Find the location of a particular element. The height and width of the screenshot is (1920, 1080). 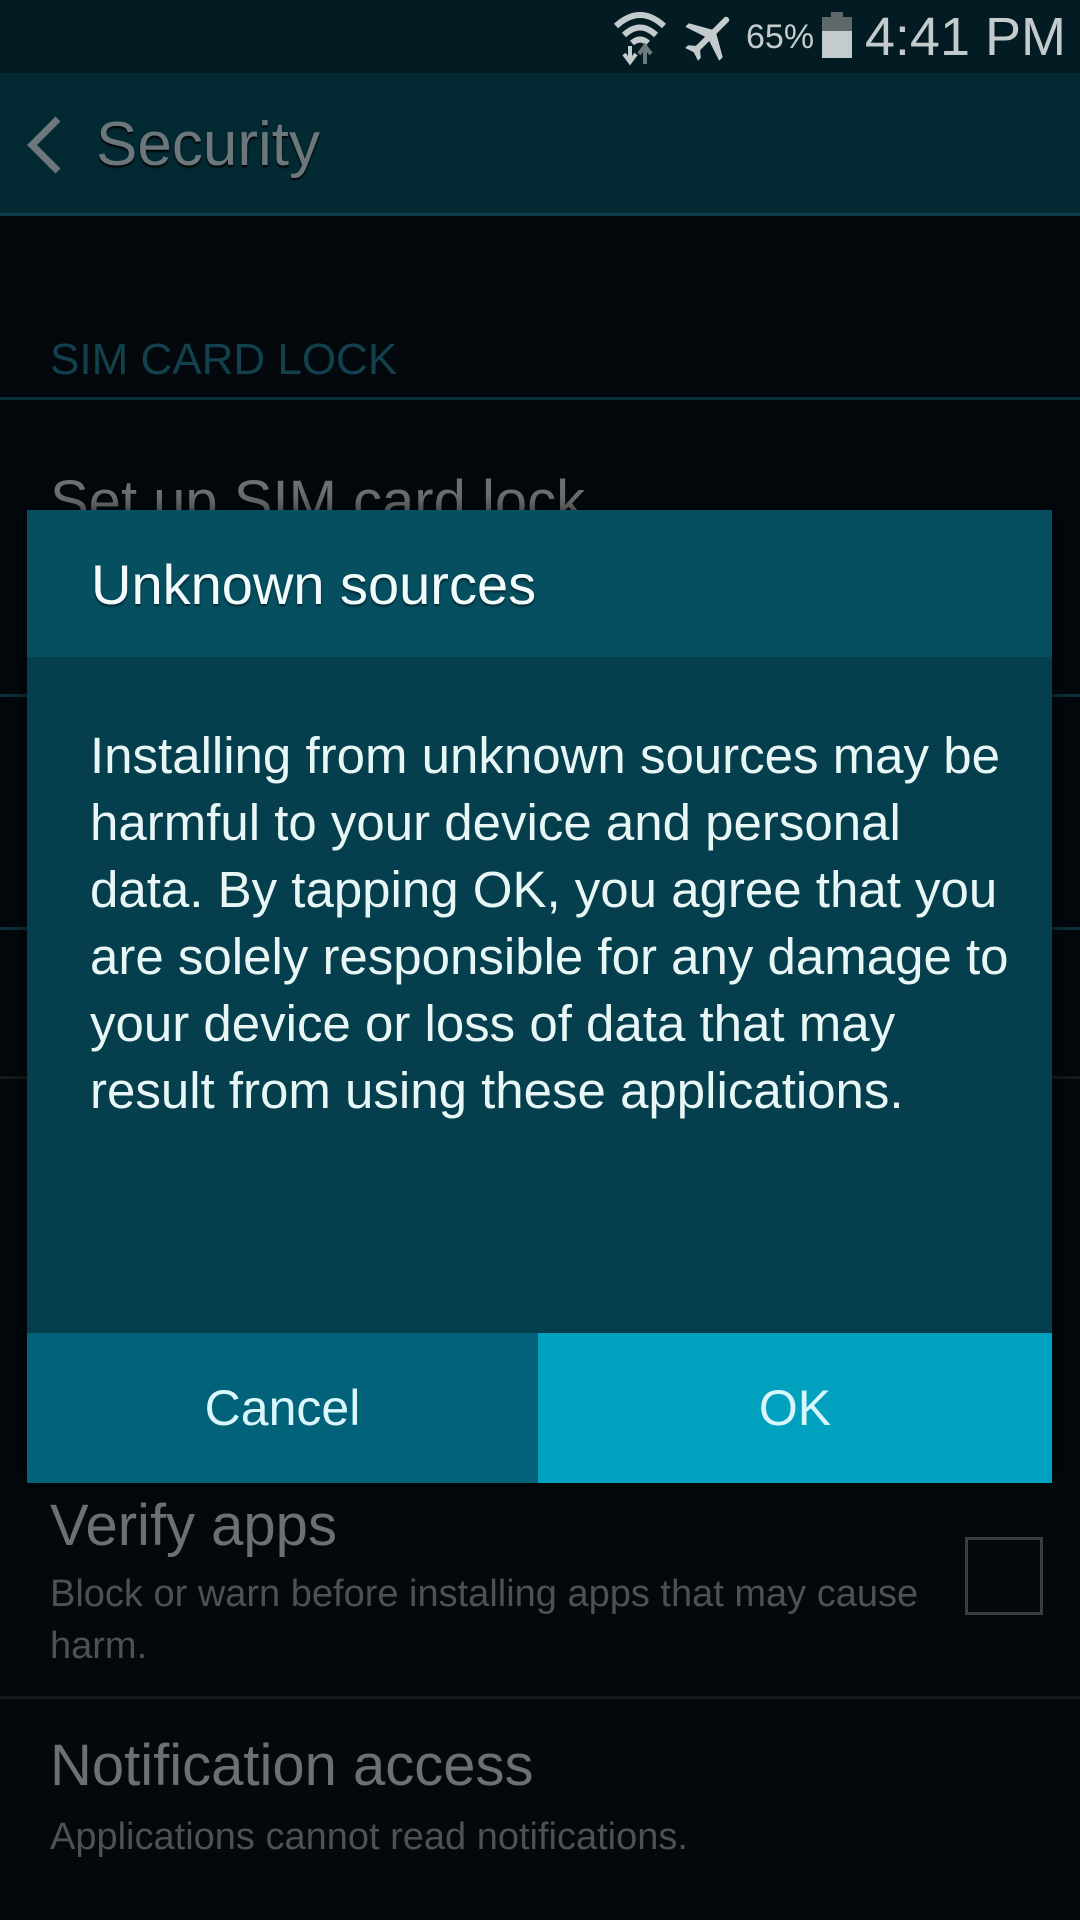

page-title: Security is located at coordinates (208, 144).